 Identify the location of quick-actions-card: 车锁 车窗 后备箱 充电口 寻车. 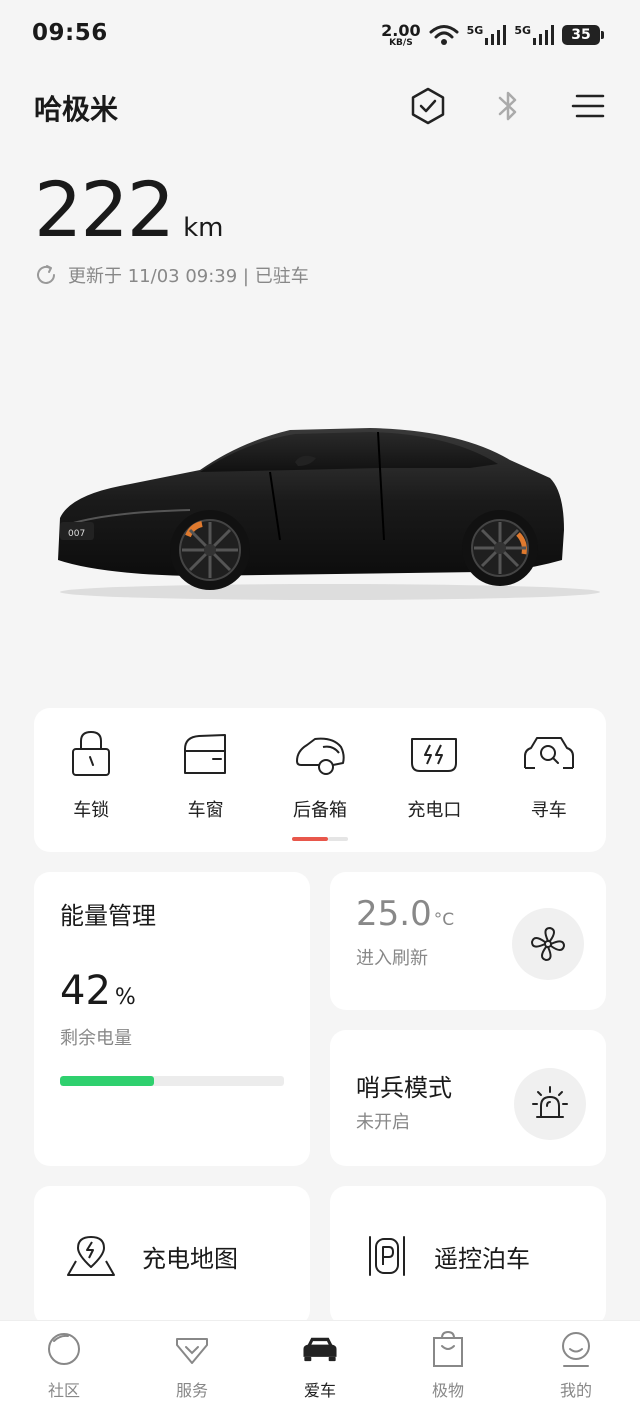
(320, 780).